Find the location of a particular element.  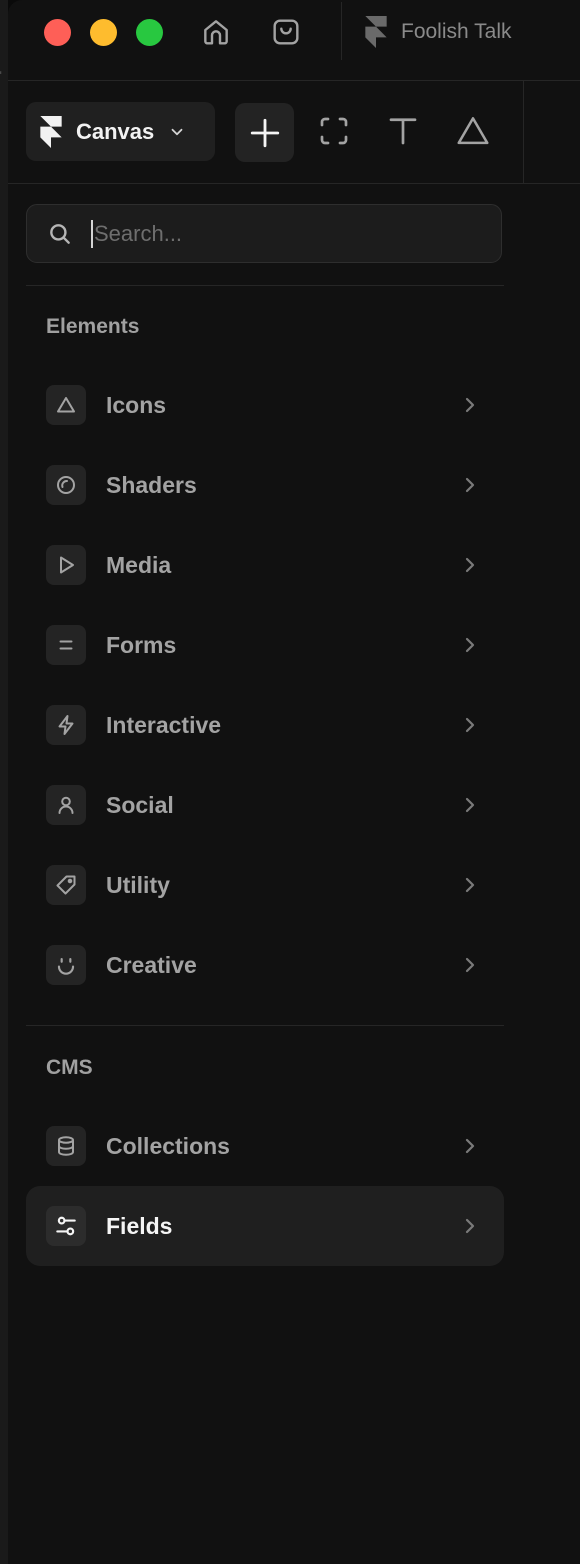

background-window-edge: ▪ is located at coordinates (4, 782).